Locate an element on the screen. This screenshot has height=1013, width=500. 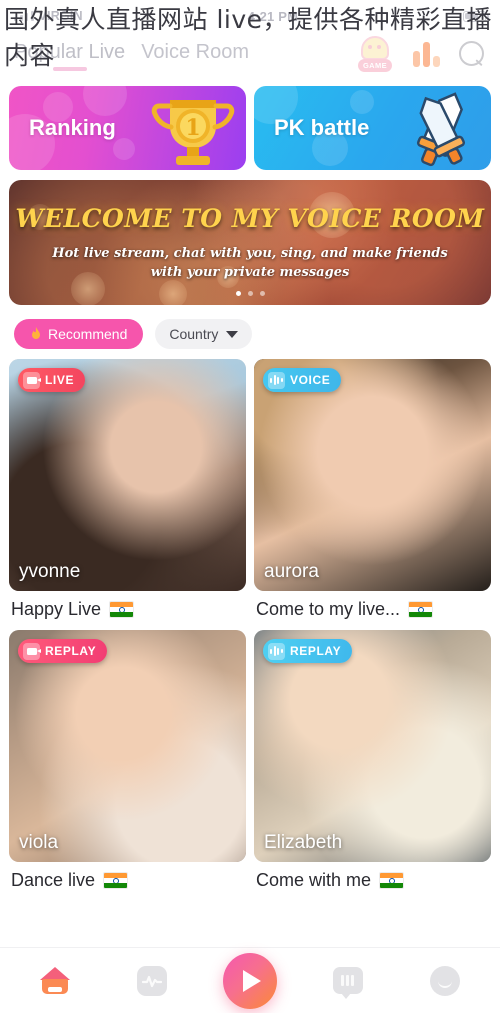
status-bar-left: VIRGIN is located at coordinates (48, 16).